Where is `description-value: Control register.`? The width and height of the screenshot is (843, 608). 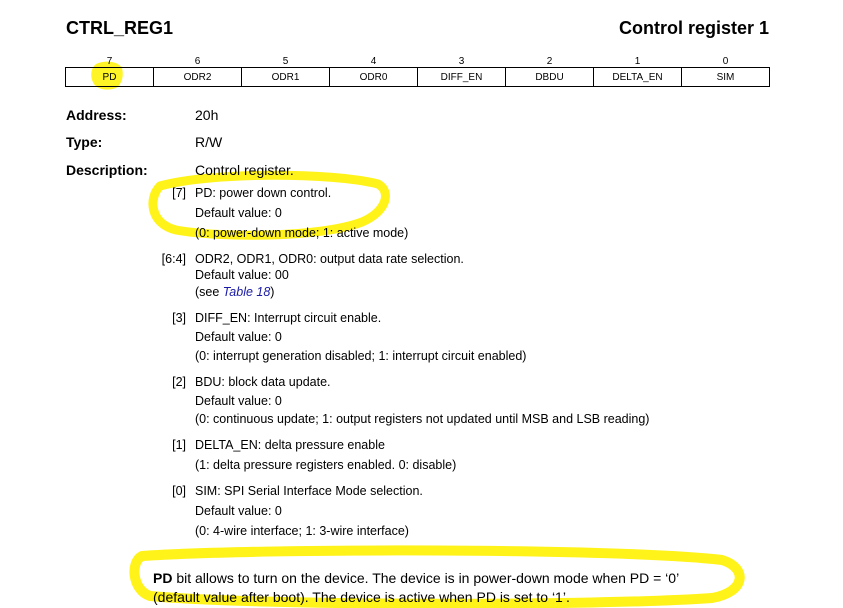
description-value: Control register. is located at coordinates (244, 170).